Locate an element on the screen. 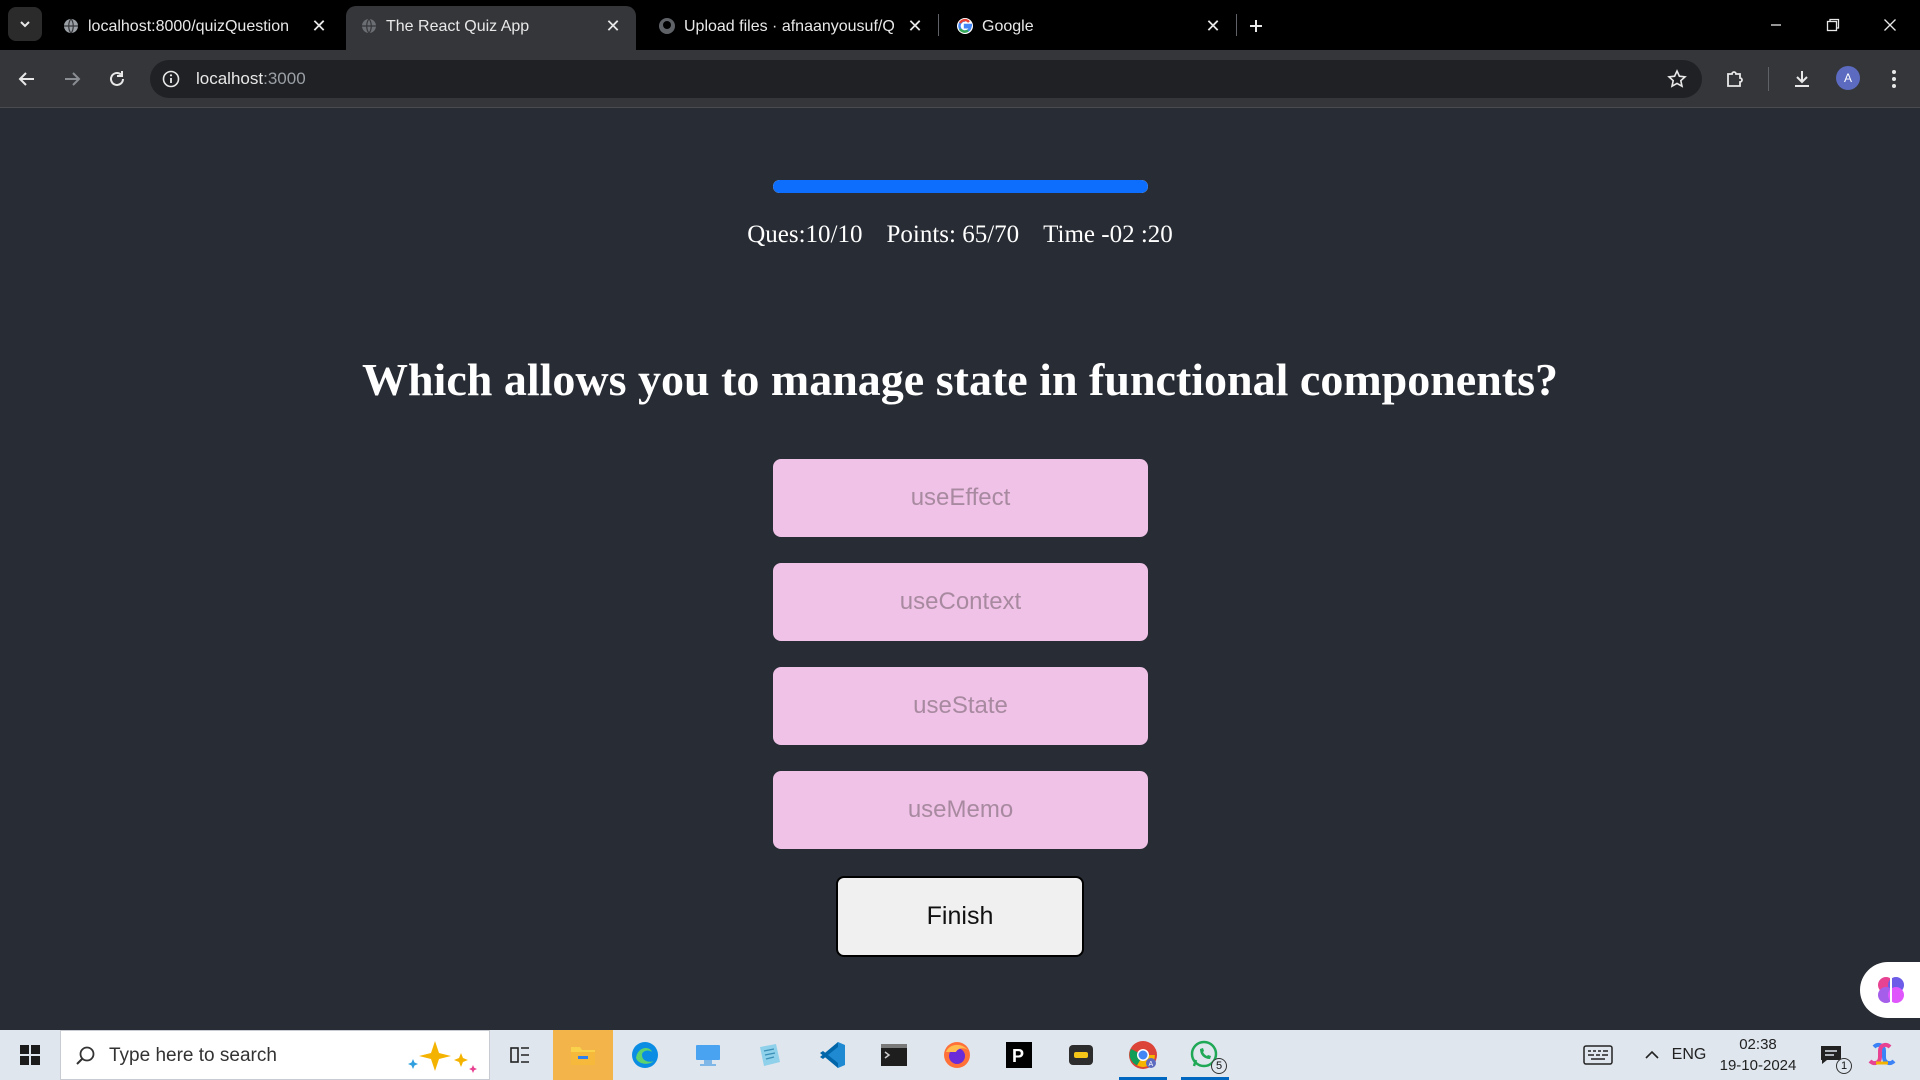  toolbar-separator is located at coordinates (1768, 79).